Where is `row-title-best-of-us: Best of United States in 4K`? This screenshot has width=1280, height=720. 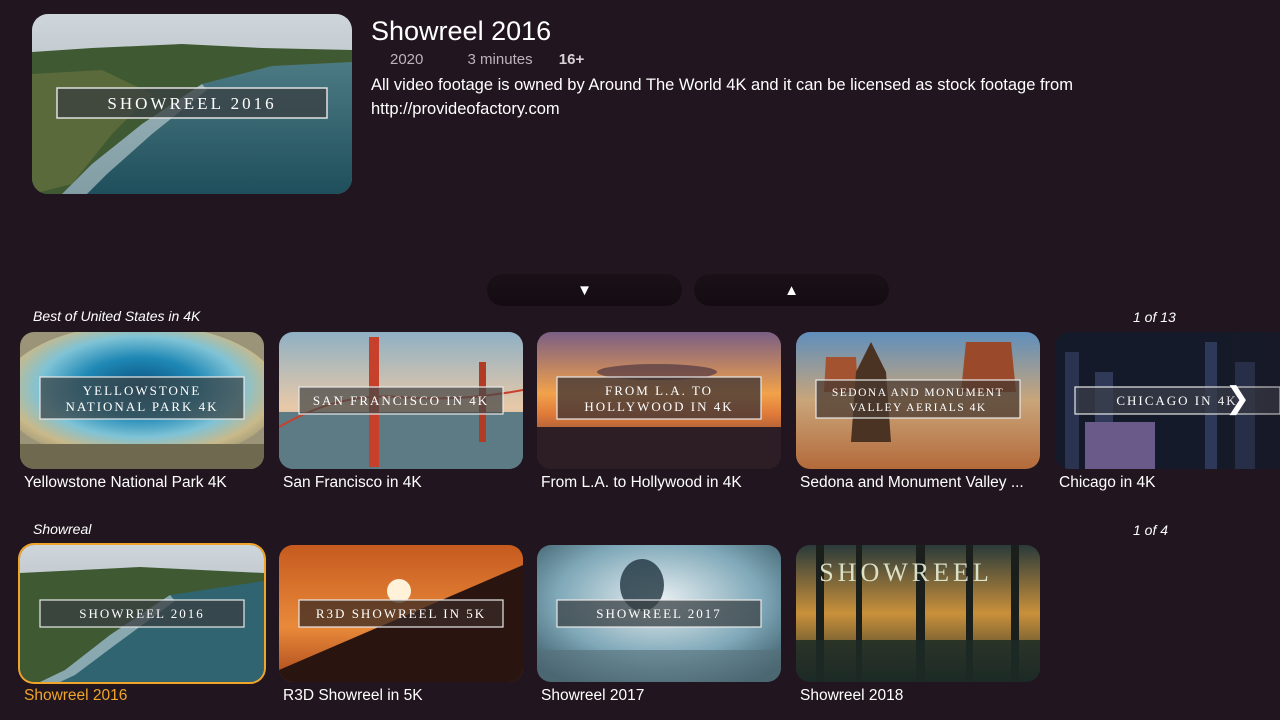
row-title-best-of-us: Best of United States in 4K is located at coordinates (117, 316).